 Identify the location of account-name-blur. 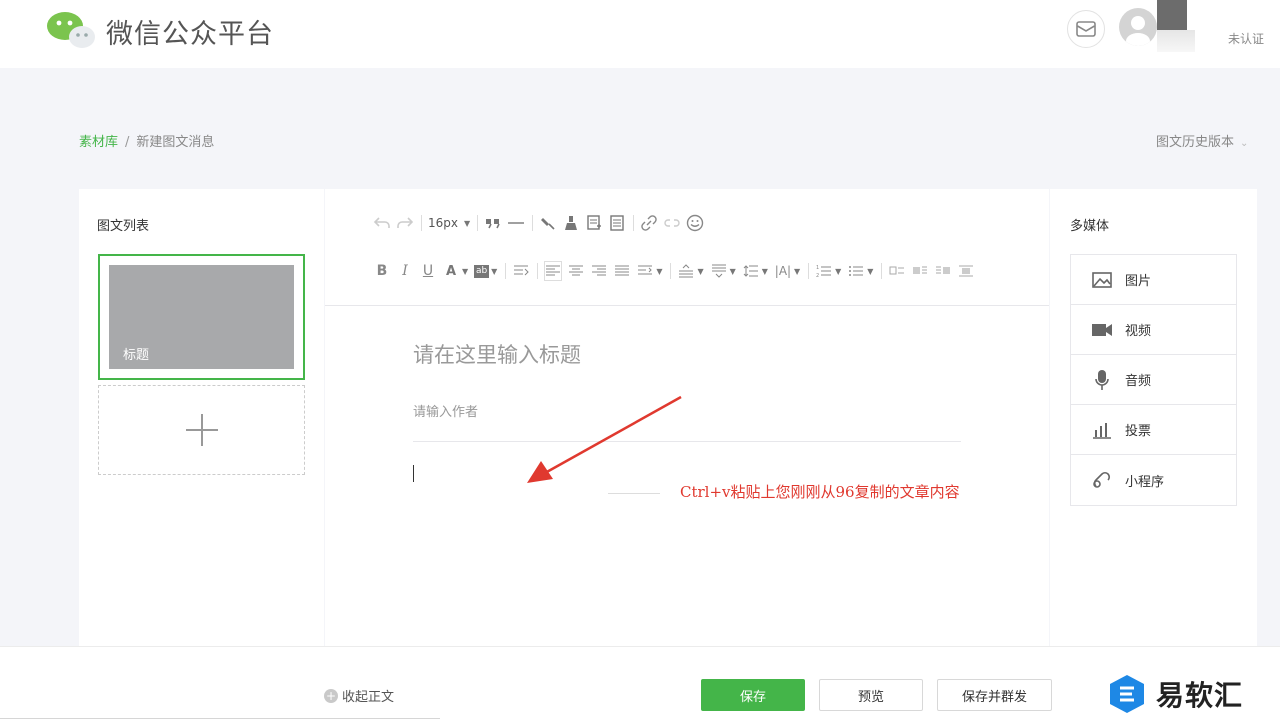
(1176, 41).